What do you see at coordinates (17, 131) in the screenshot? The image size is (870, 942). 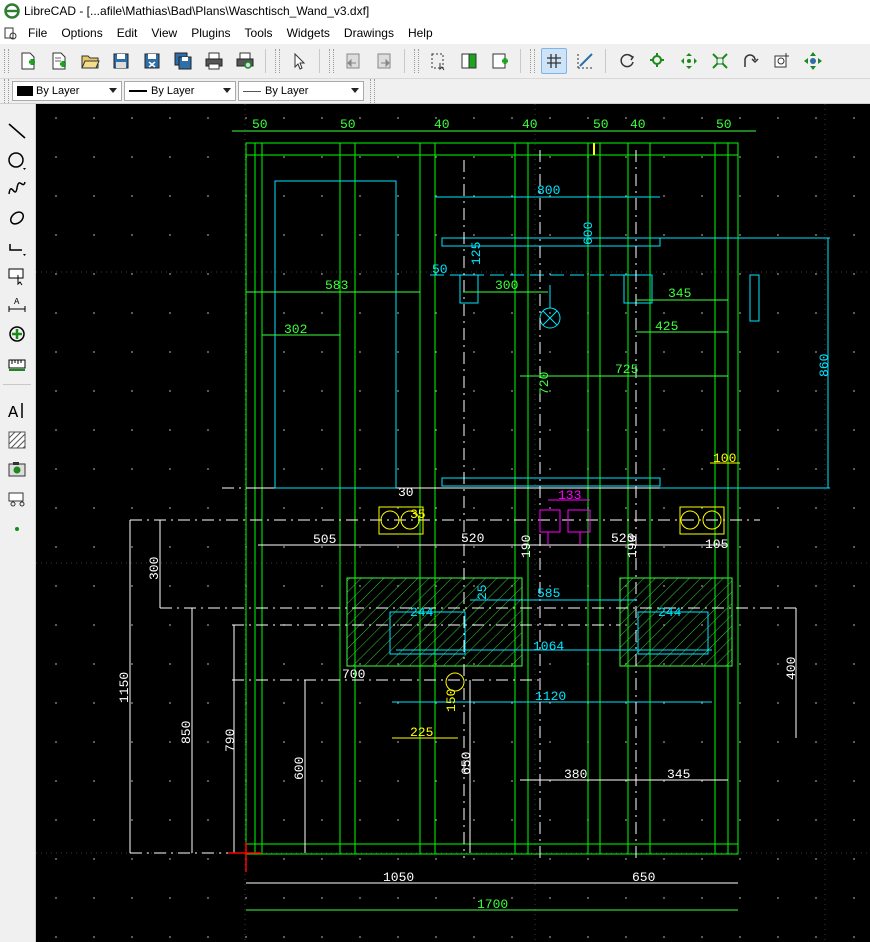 I see `line-tool-icon` at bounding box center [17, 131].